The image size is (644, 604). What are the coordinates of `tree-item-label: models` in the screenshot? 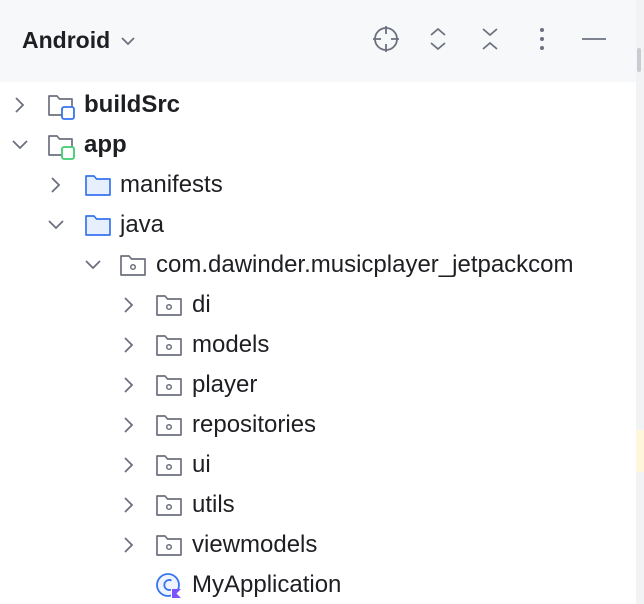 It's located at (231, 344).